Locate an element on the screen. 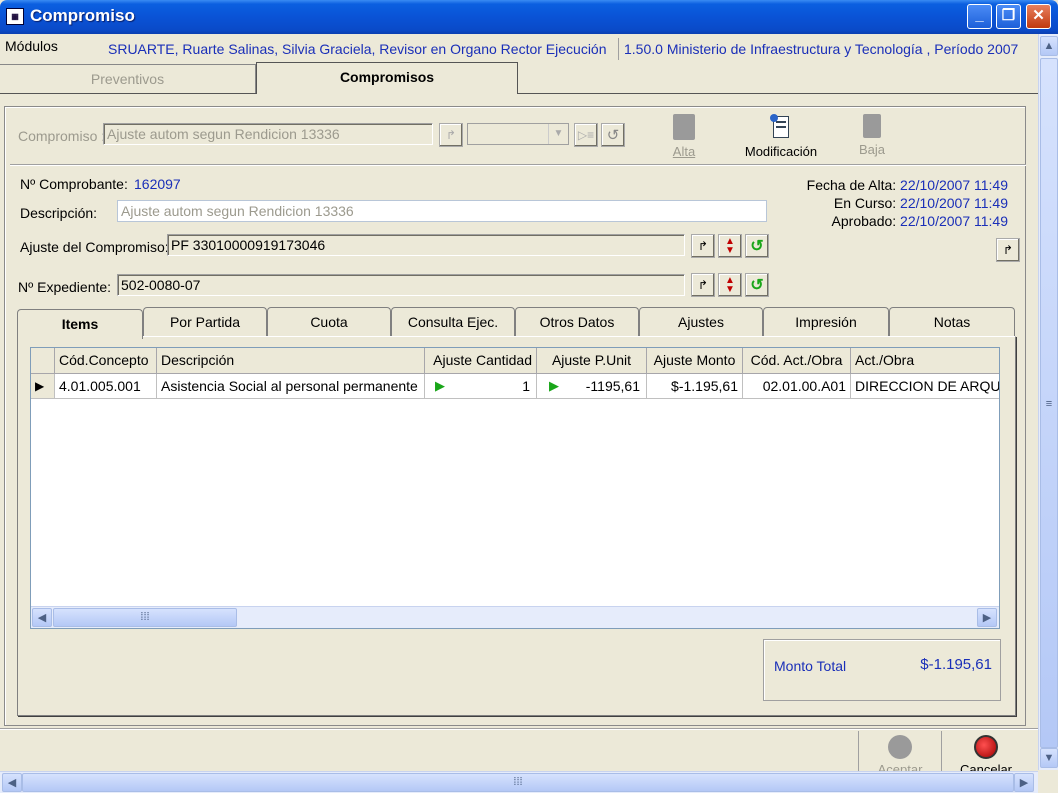 The height and width of the screenshot is (793, 1058). refresh-button: ↺ is located at coordinates (613, 135).